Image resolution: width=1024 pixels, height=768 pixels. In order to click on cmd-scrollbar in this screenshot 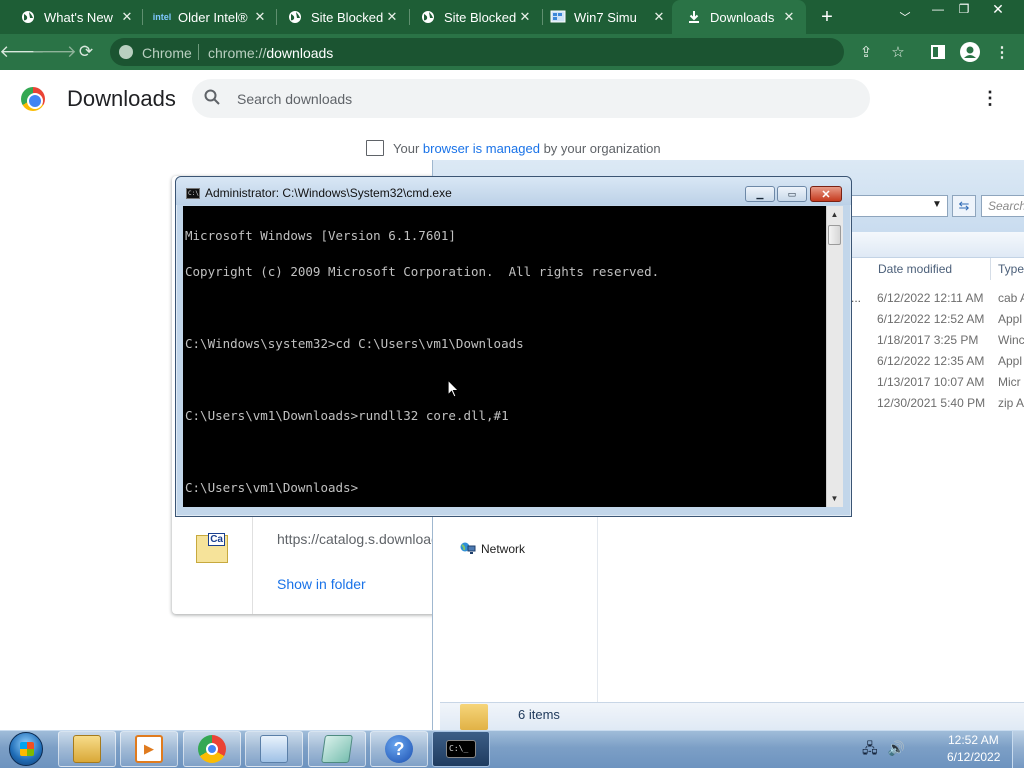, I will do `click(834, 356)`.